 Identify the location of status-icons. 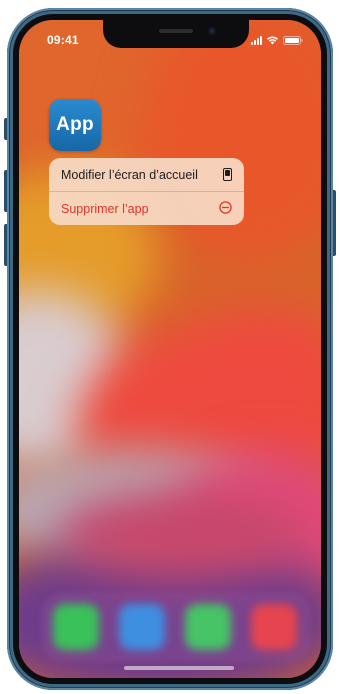
(277, 40).